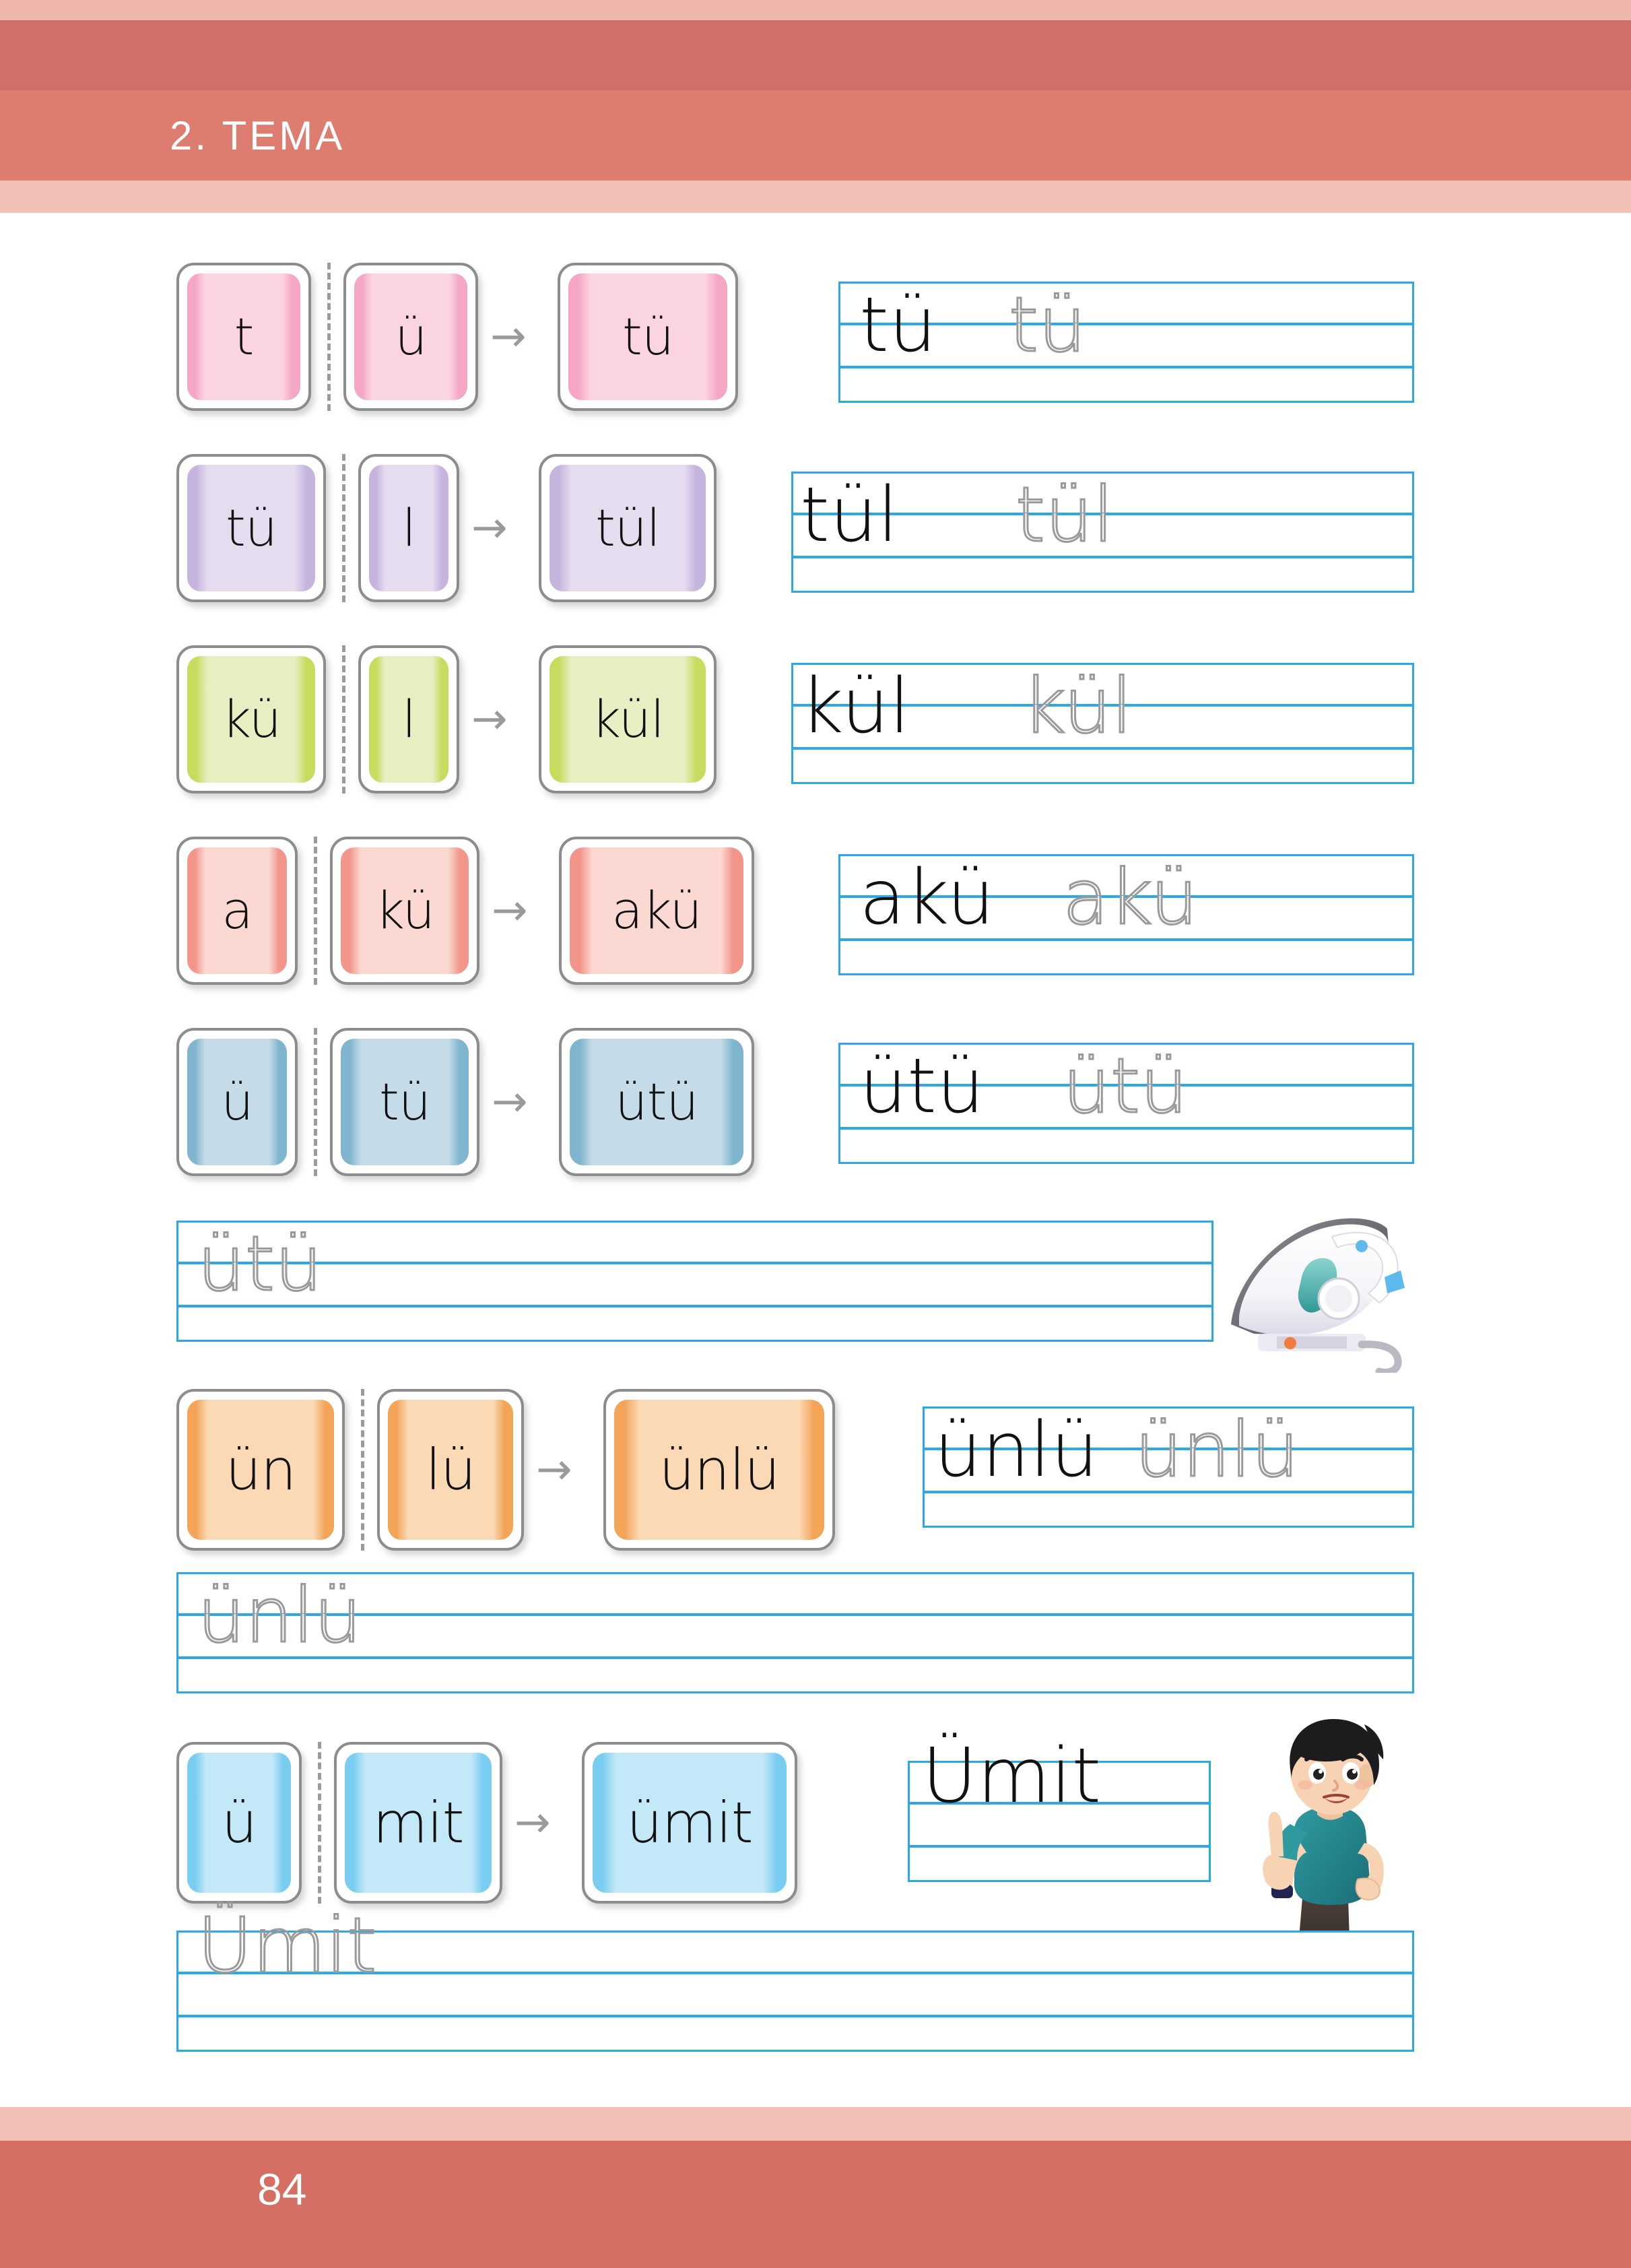 This screenshot has height=2268, width=1631. What do you see at coordinates (927, 898) in the screenshot?
I see `writing-sample-word: akü` at bounding box center [927, 898].